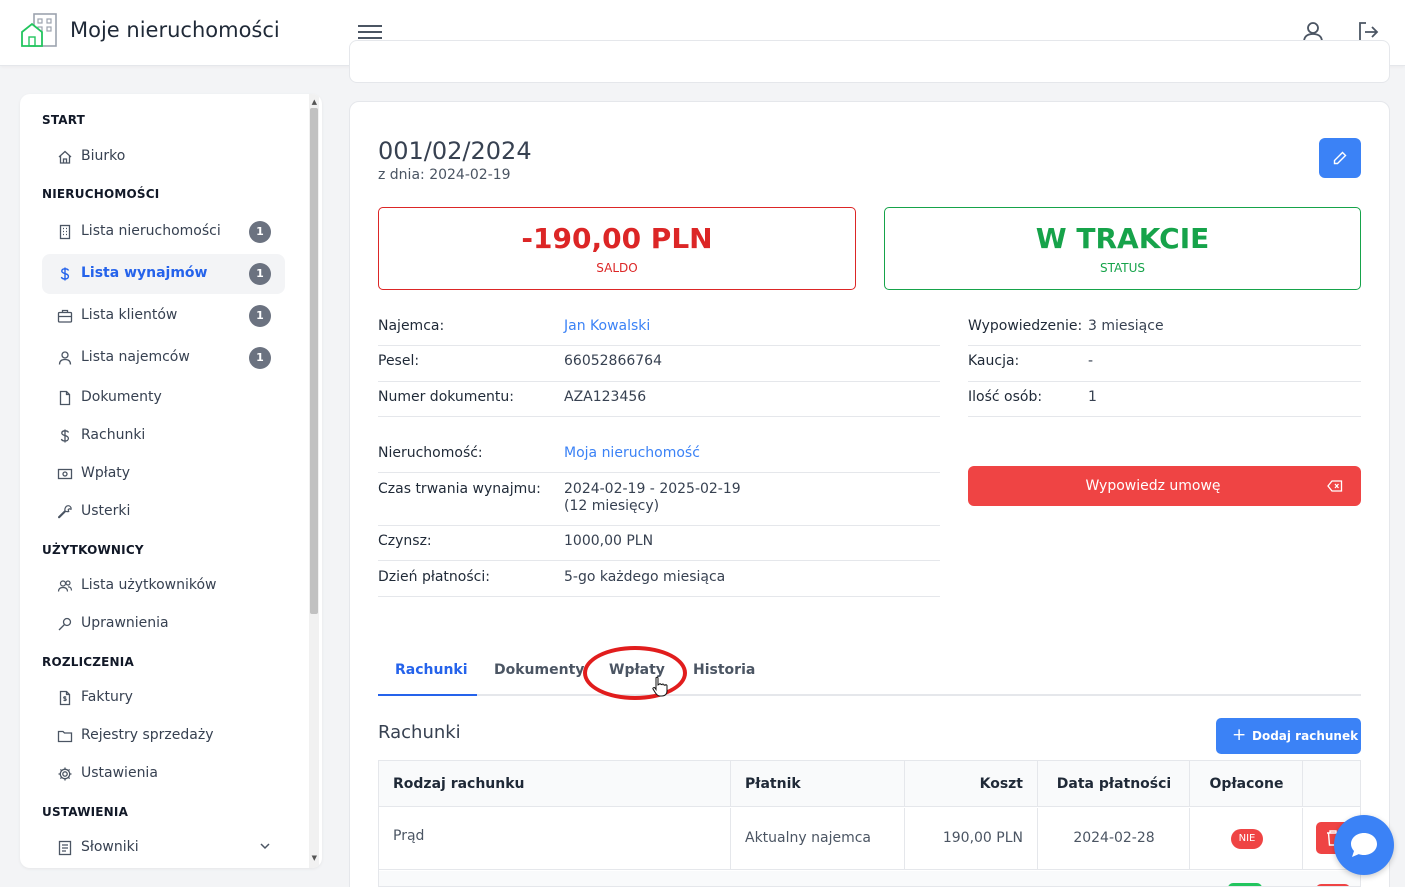 The image size is (1405, 887). Describe the element at coordinates (265, 846) in the screenshot. I see `chevron-down-icon` at that location.